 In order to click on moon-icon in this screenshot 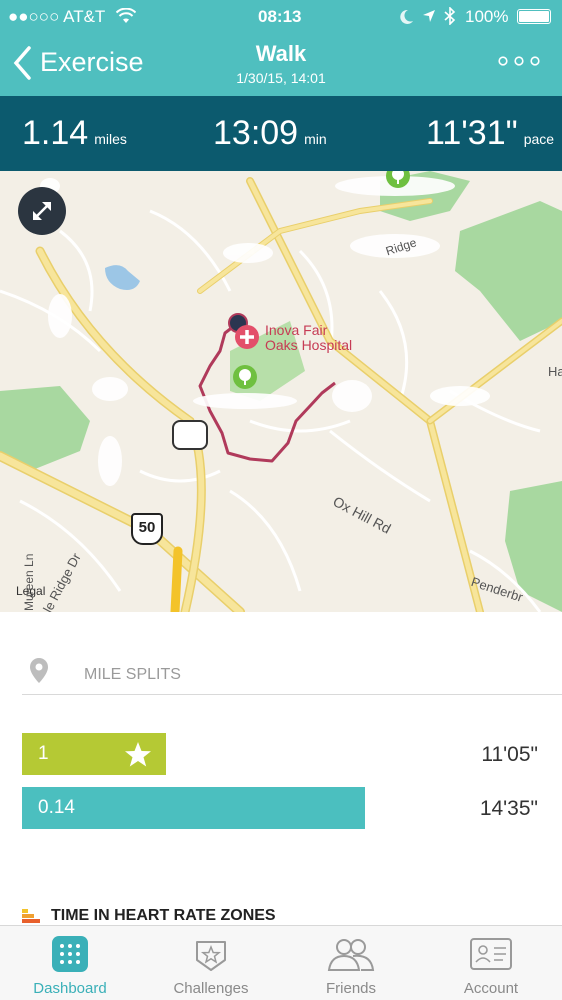, I will do `click(406, 16)`.